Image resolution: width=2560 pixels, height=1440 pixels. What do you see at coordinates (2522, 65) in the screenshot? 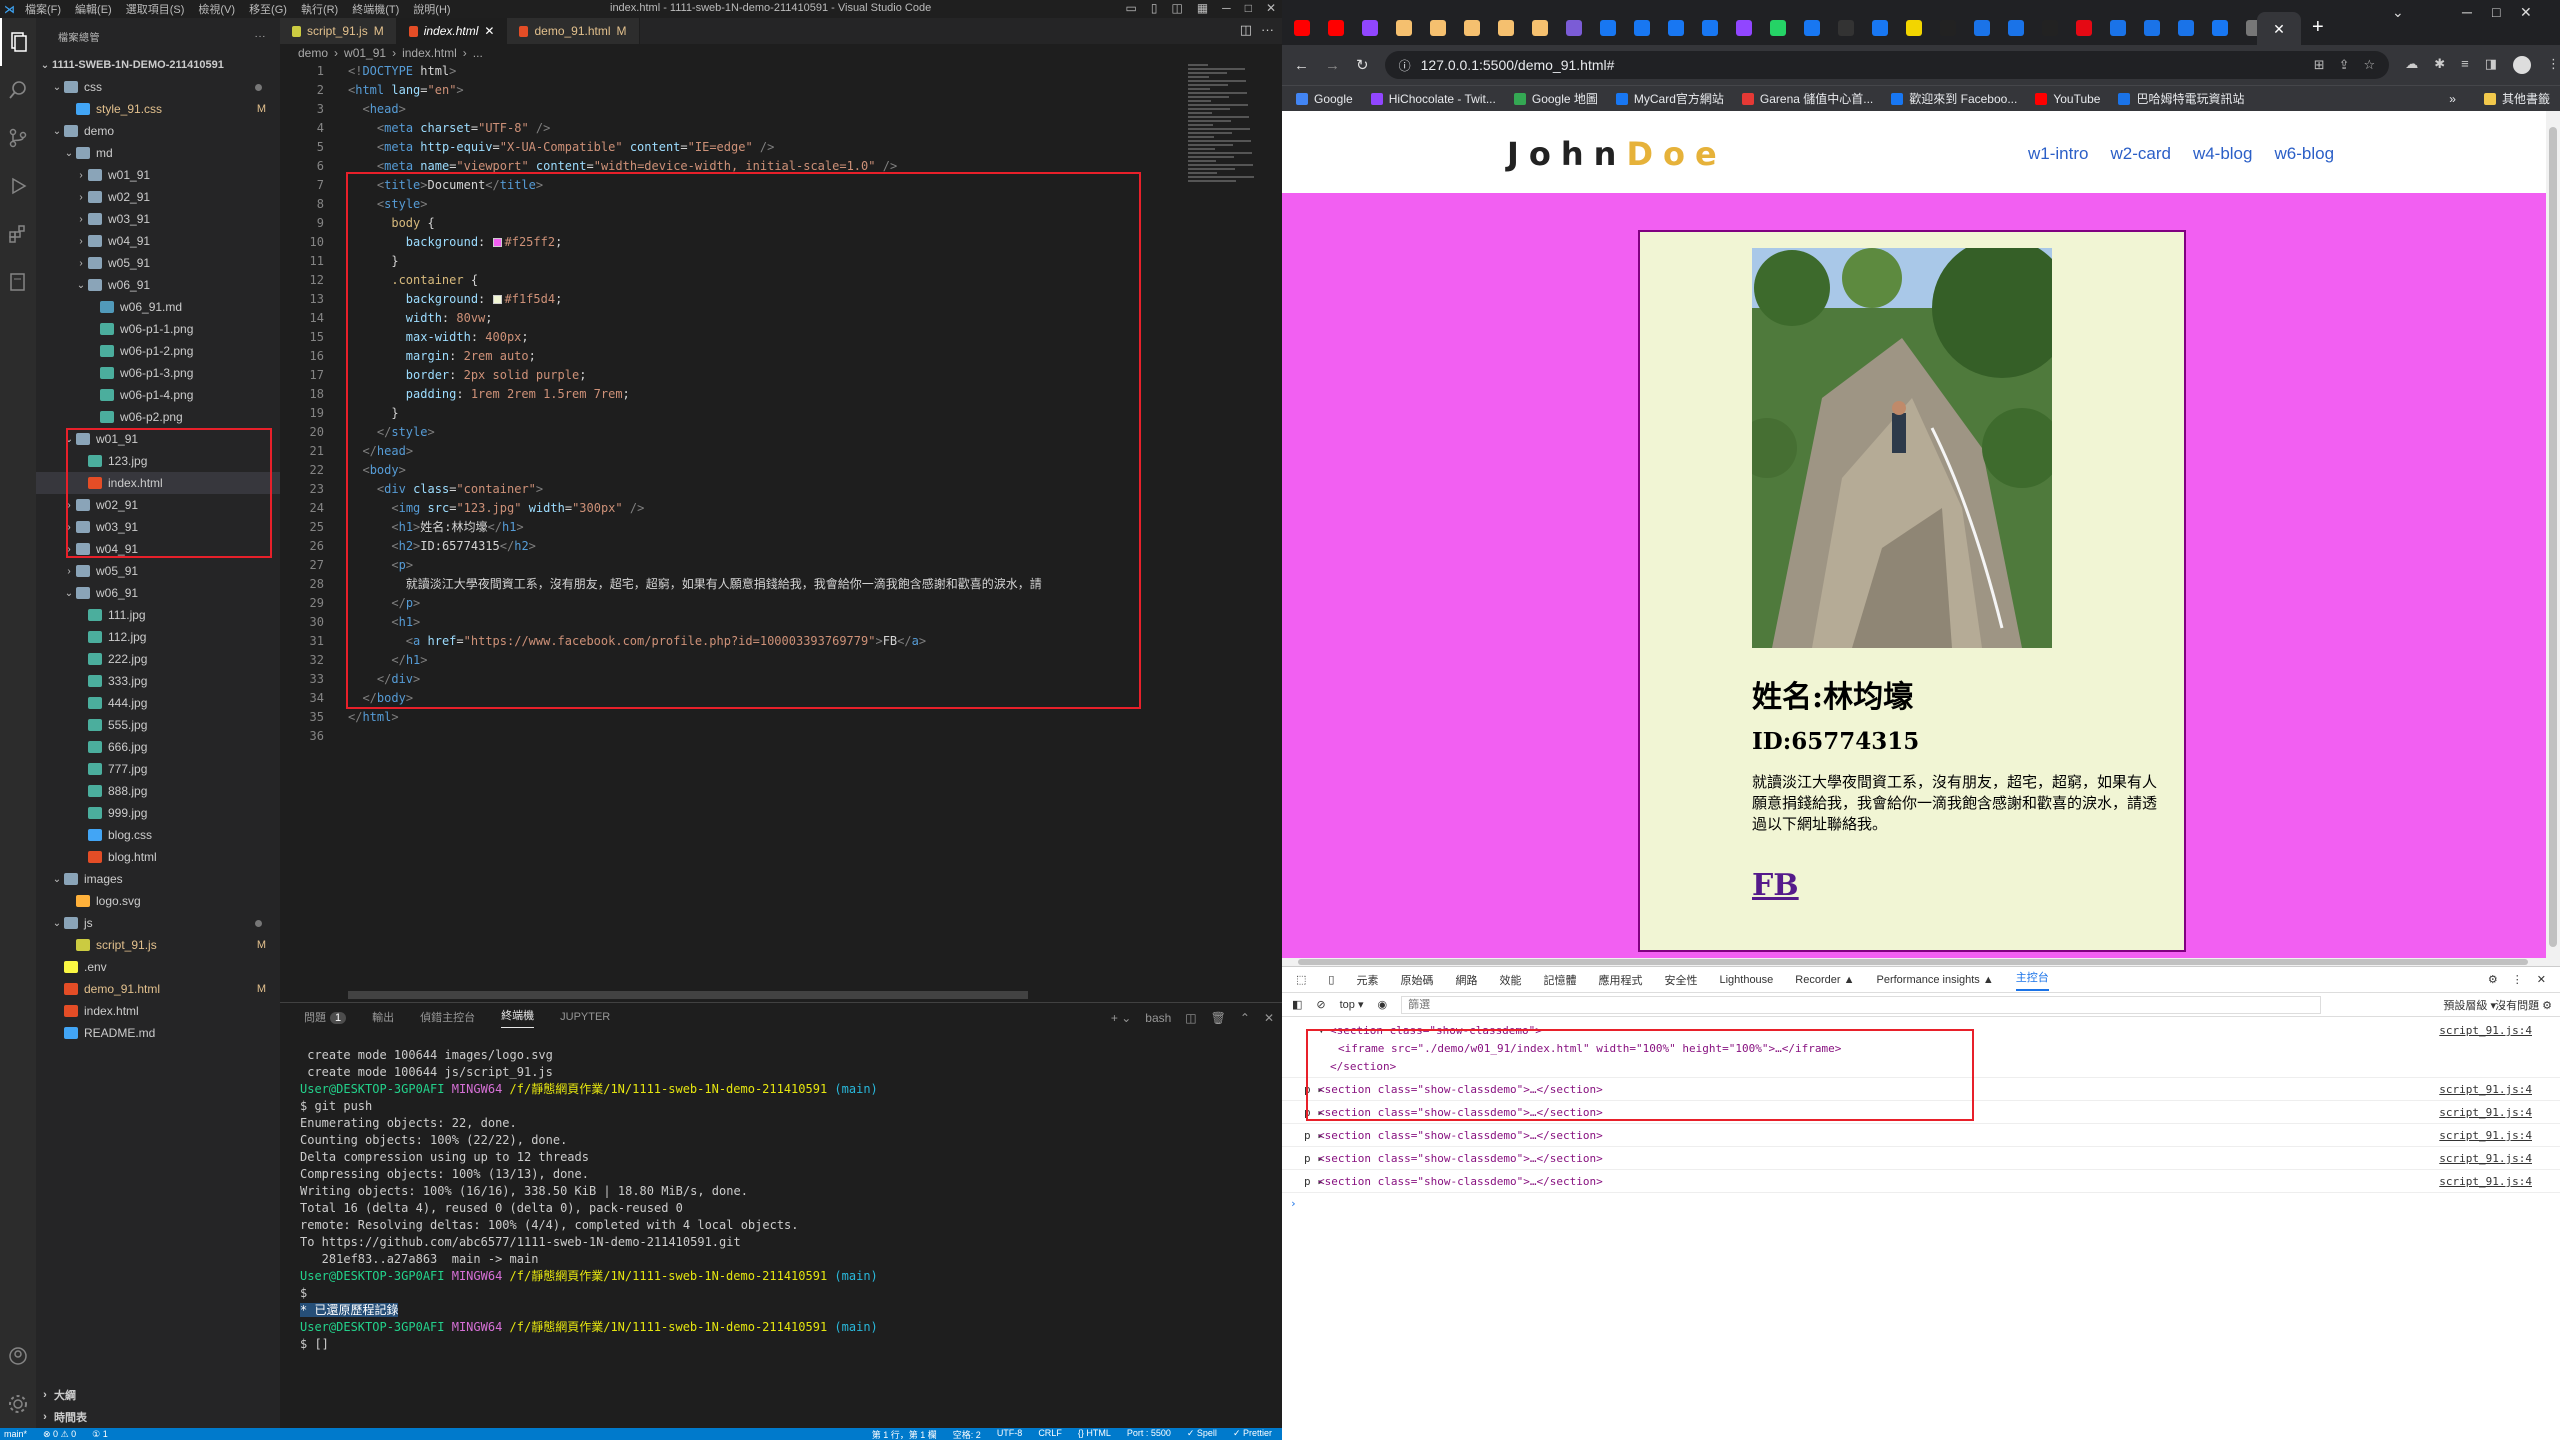
I see `profile-avatar` at bounding box center [2522, 65].